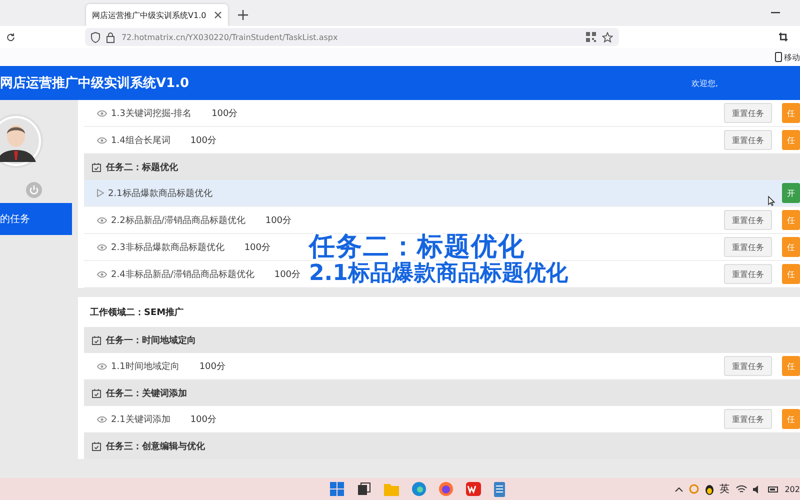  I want to click on url-text: 72.hotmatrix.cn/YX030220/TrainStudent/TaskList.aspx, so click(229, 37).